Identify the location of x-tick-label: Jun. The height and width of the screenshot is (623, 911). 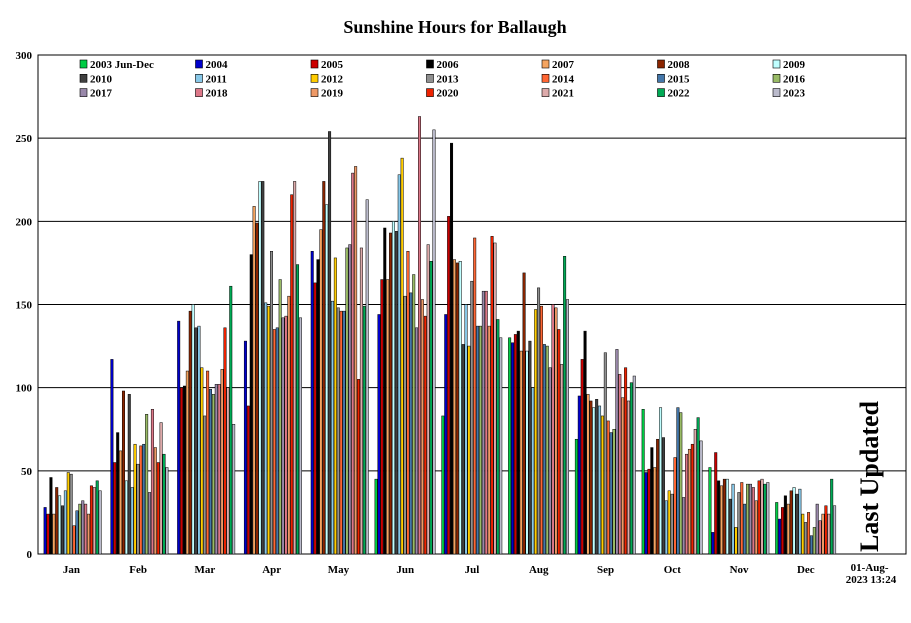
(405, 570).